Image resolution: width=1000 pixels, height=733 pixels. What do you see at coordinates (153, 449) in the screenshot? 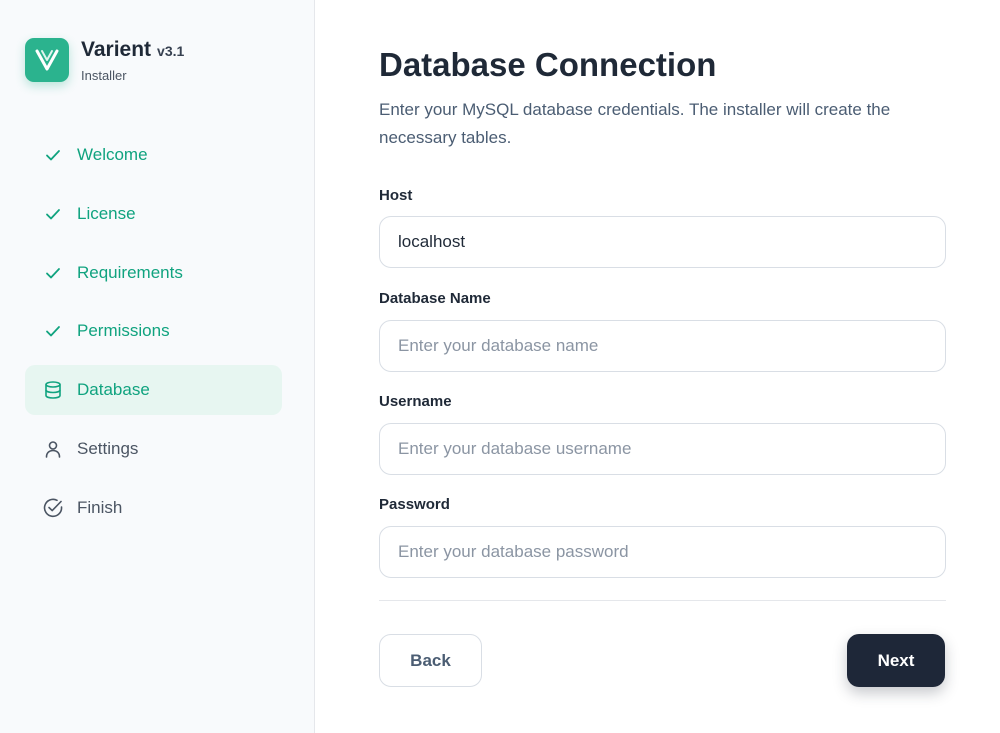
I see `step-settings: Settings` at bounding box center [153, 449].